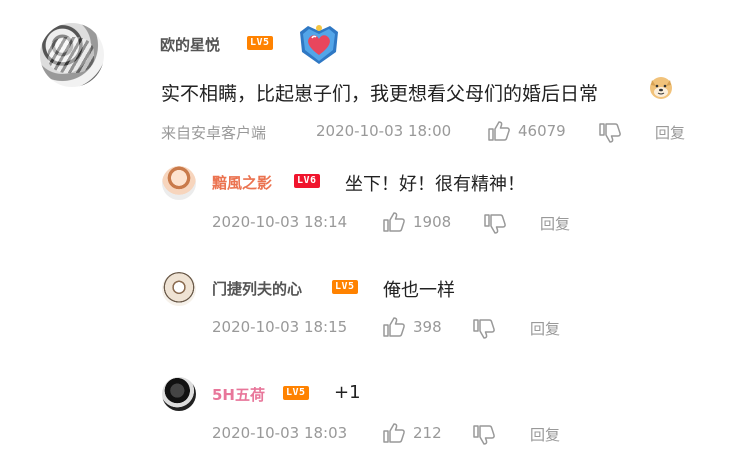 This screenshot has height=469, width=739. I want to click on comment-text: 实不相瞒，比起崽子们，我更想看父母们的婚后日常, so click(380, 94).